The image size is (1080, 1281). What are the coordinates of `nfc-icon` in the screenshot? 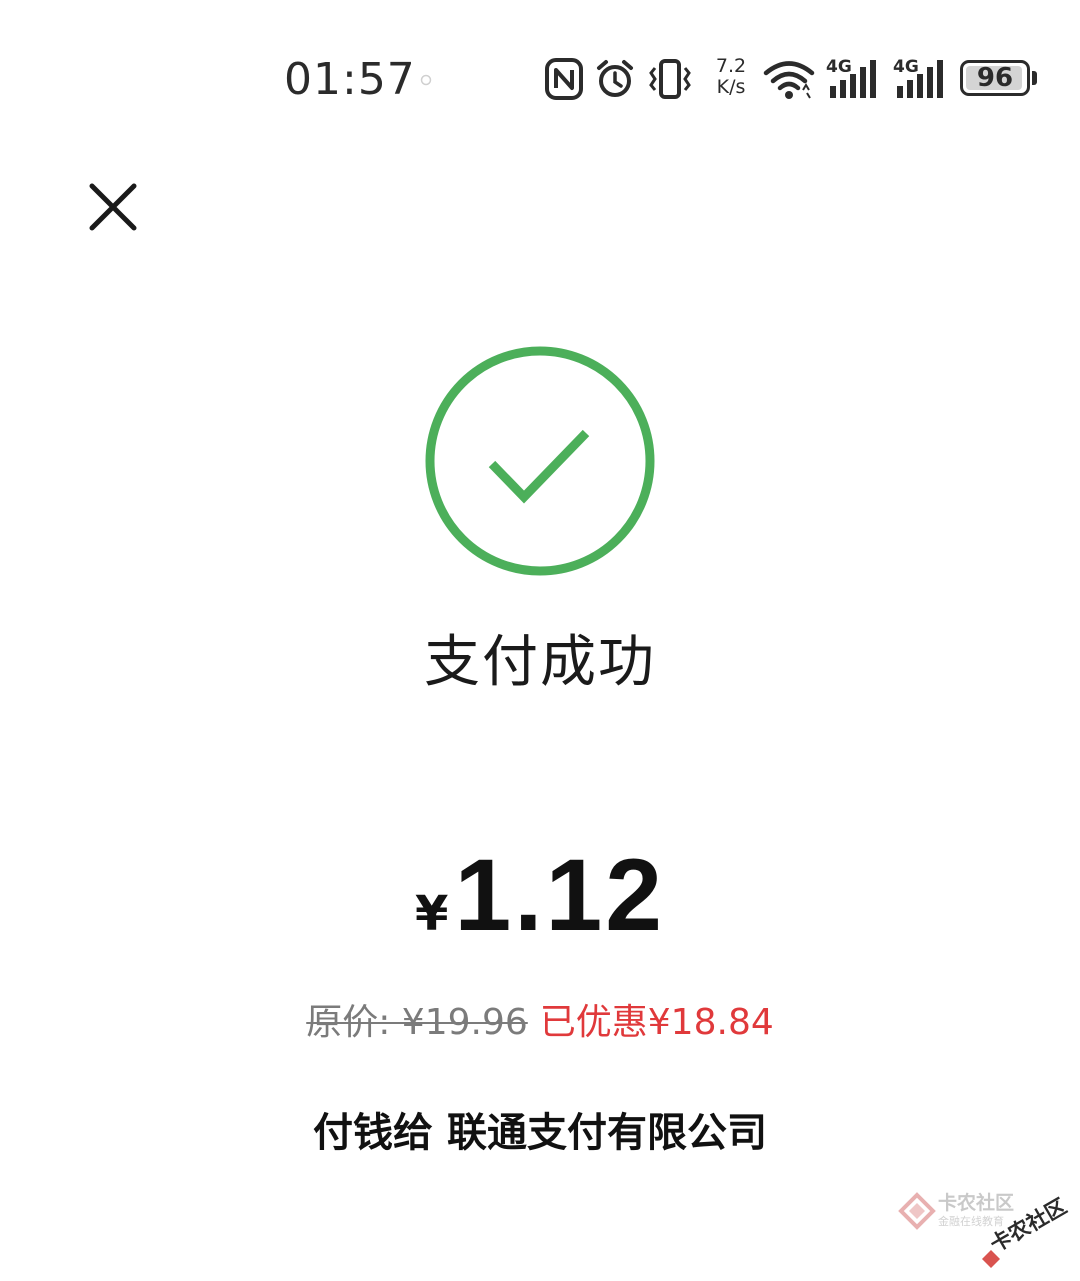 It's located at (564, 79).